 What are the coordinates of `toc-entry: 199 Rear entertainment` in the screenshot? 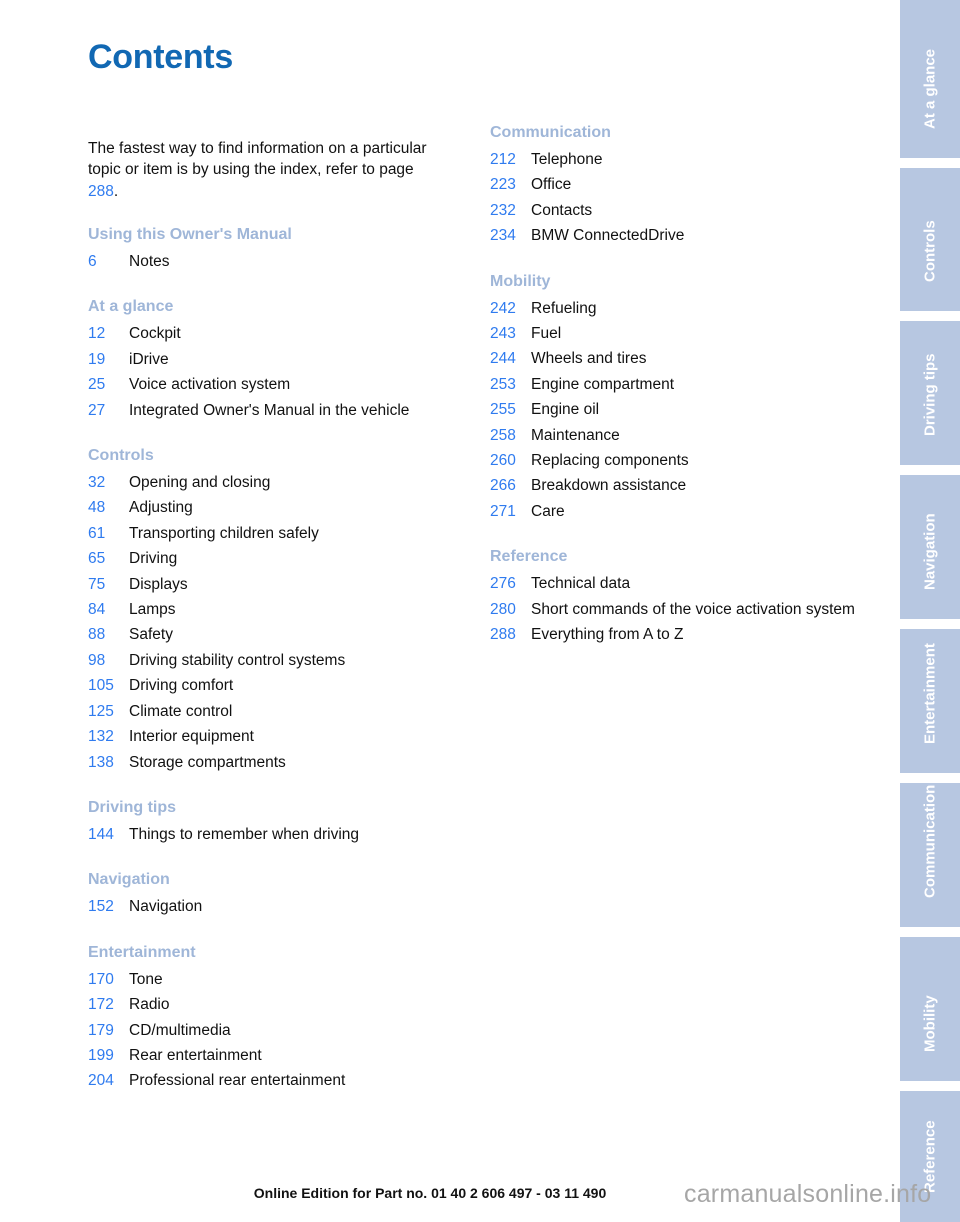 It's located at (273, 1055).